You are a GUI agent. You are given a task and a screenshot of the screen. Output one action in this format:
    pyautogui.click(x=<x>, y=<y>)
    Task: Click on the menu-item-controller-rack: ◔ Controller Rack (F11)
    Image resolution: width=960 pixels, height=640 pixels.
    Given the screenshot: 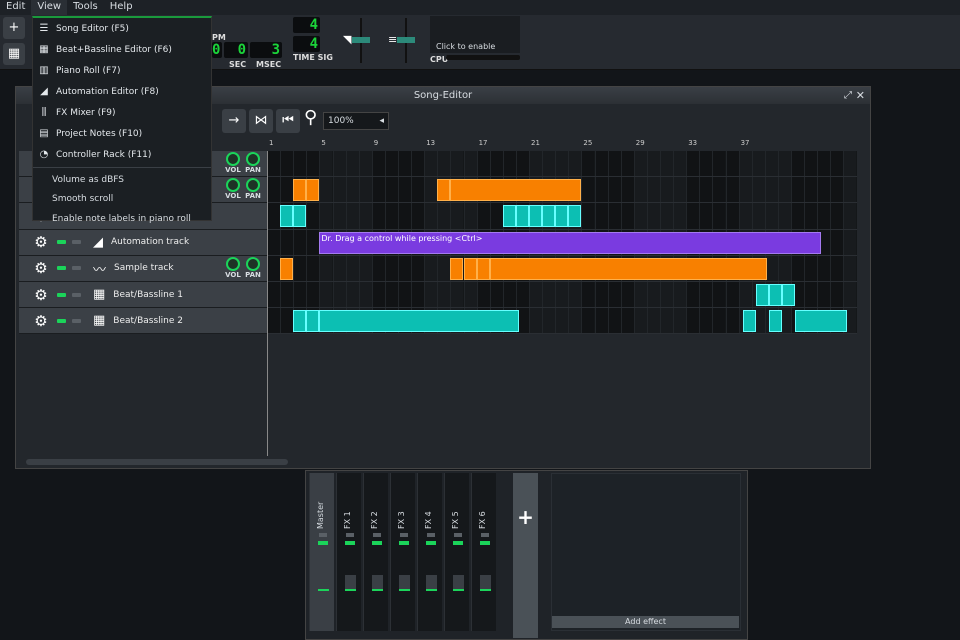 What is the action you would take?
    pyautogui.click(x=122, y=154)
    